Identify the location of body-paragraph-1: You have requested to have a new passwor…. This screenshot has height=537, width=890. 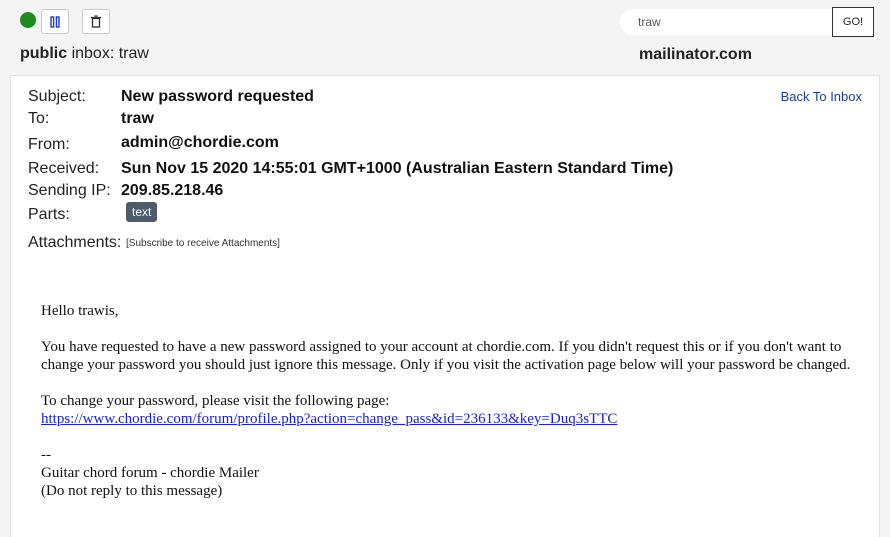
(446, 356).